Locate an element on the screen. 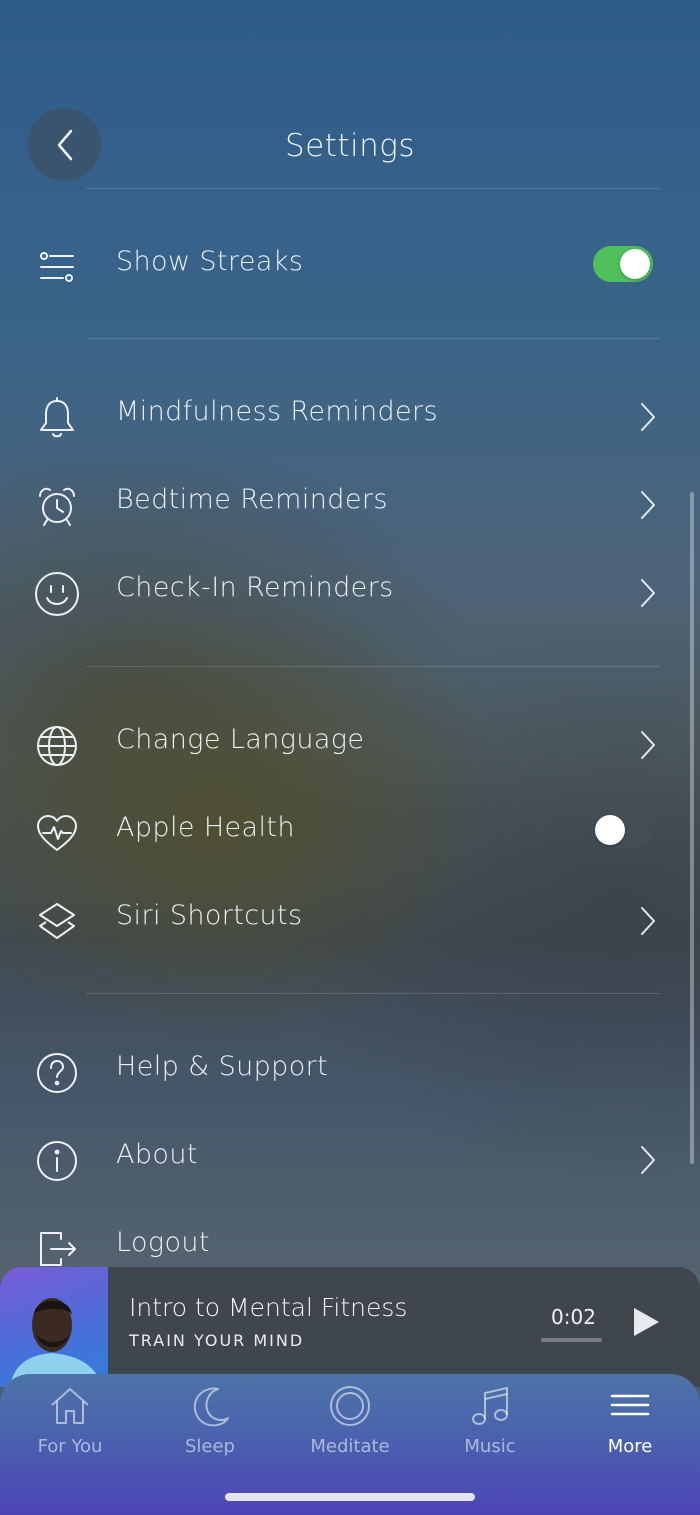 This screenshot has width=700, height=1515. tab-label: More is located at coordinates (630, 1446).